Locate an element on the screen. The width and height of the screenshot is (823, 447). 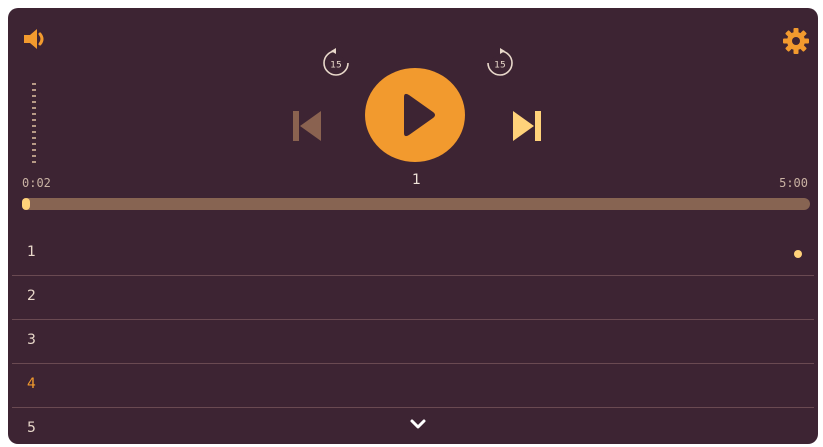
current-time: 0:02 is located at coordinates (36, 183).